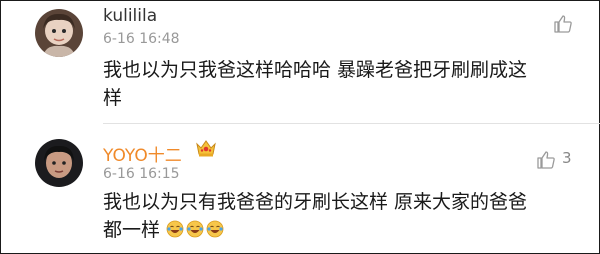  What do you see at coordinates (142, 153) in the screenshot?
I see `username: YOYO十二` at bounding box center [142, 153].